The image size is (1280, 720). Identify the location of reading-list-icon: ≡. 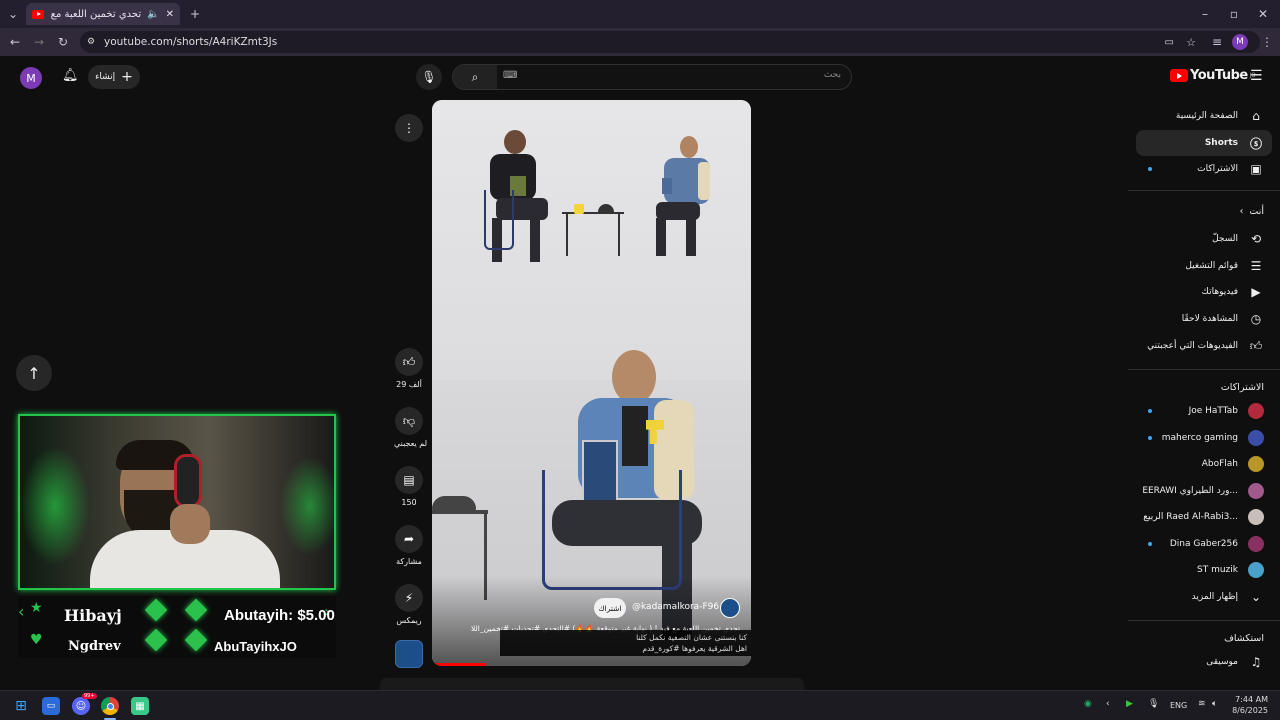
(1217, 42).